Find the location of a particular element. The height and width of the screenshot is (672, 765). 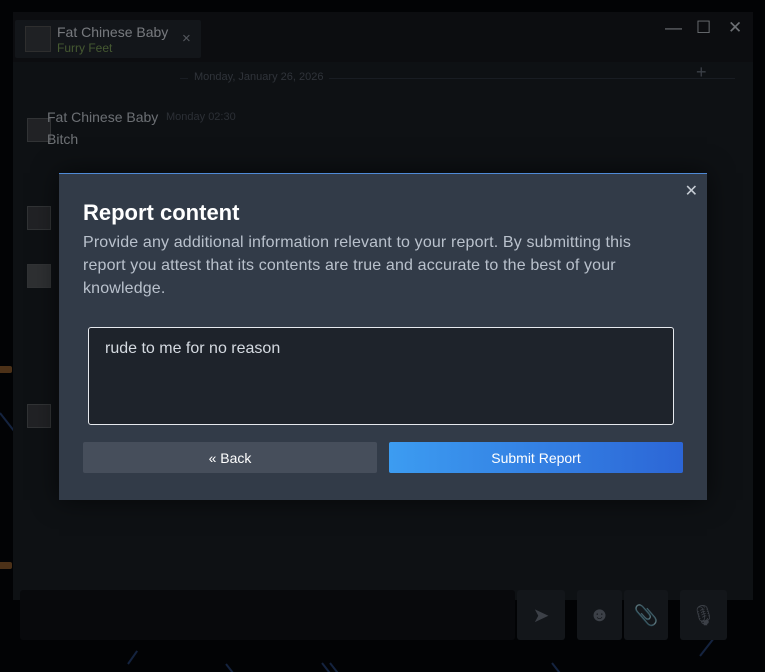

submit-report-button: Submit Report is located at coordinates (536, 457).